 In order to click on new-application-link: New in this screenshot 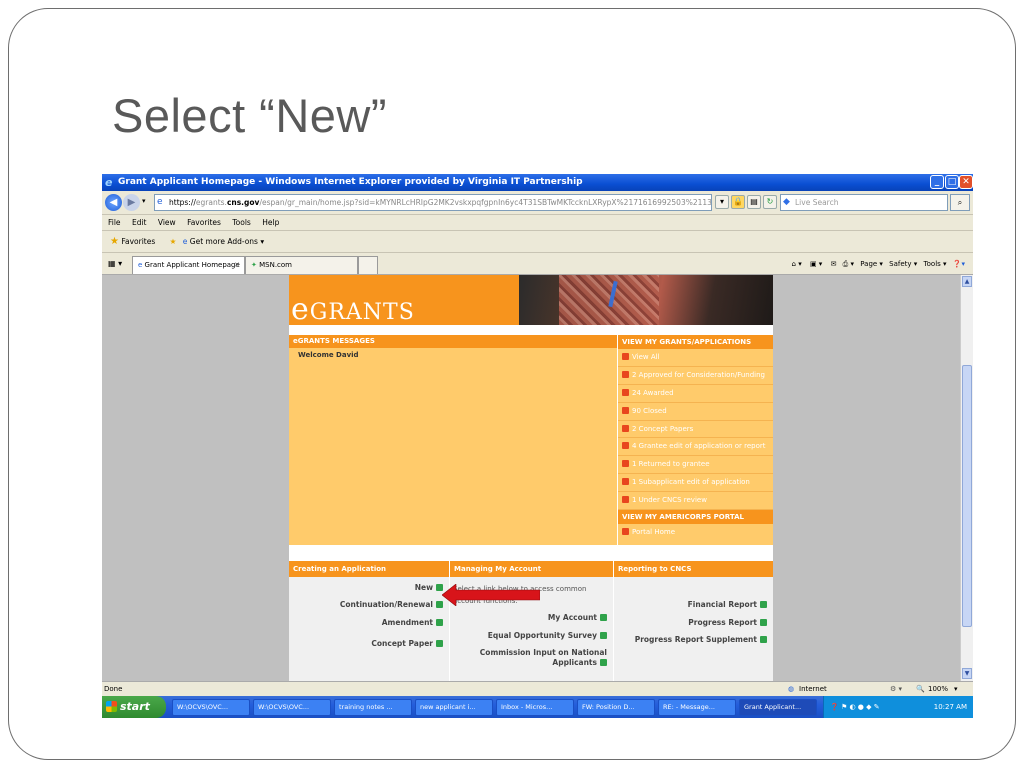, I will do `click(429, 587)`.